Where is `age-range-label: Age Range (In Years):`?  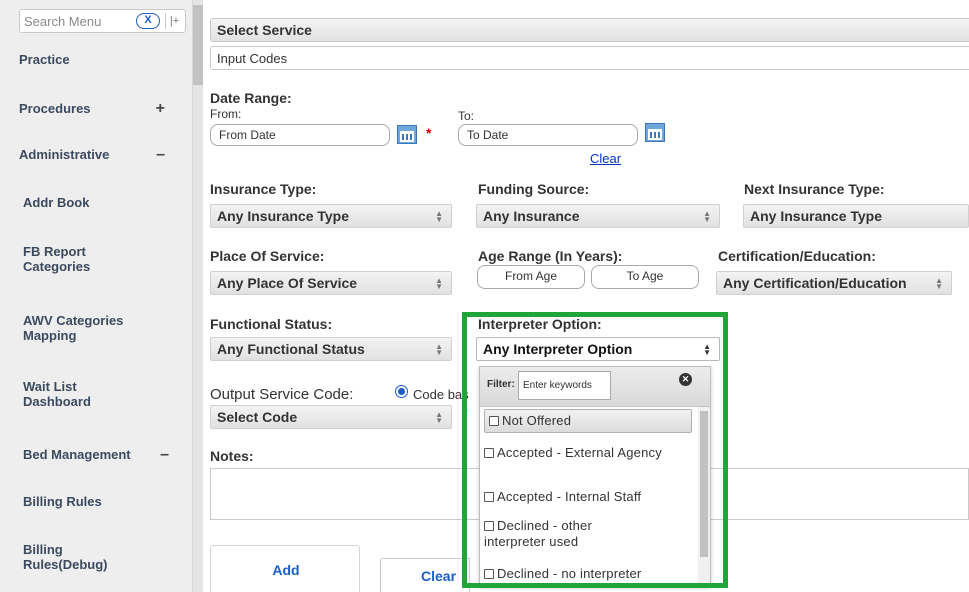
age-range-label: Age Range (In Years): is located at coordinates (550, 256).